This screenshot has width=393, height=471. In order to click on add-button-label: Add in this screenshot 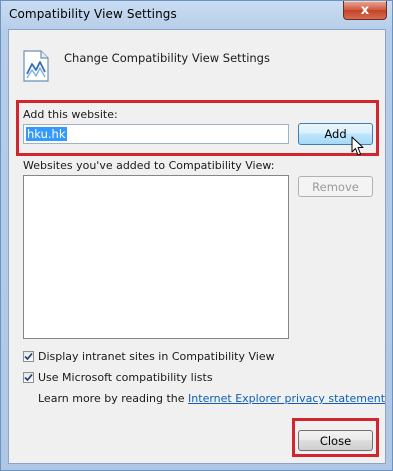, I will do `click(335, 134)`.